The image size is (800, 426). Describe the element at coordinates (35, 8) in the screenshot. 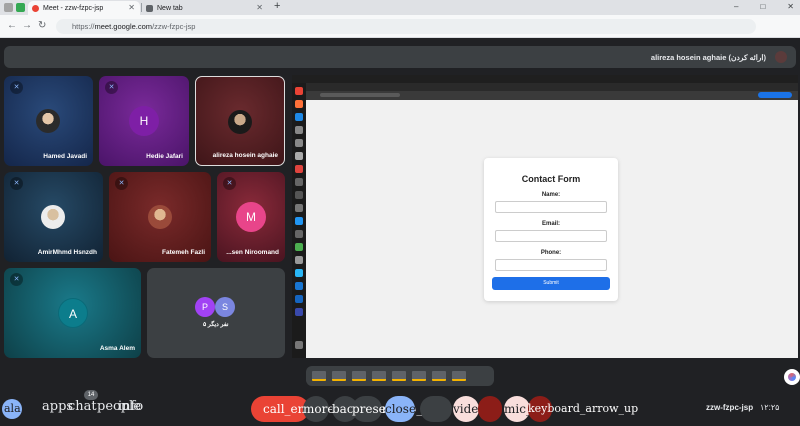

I see `recording-icon` at that location.